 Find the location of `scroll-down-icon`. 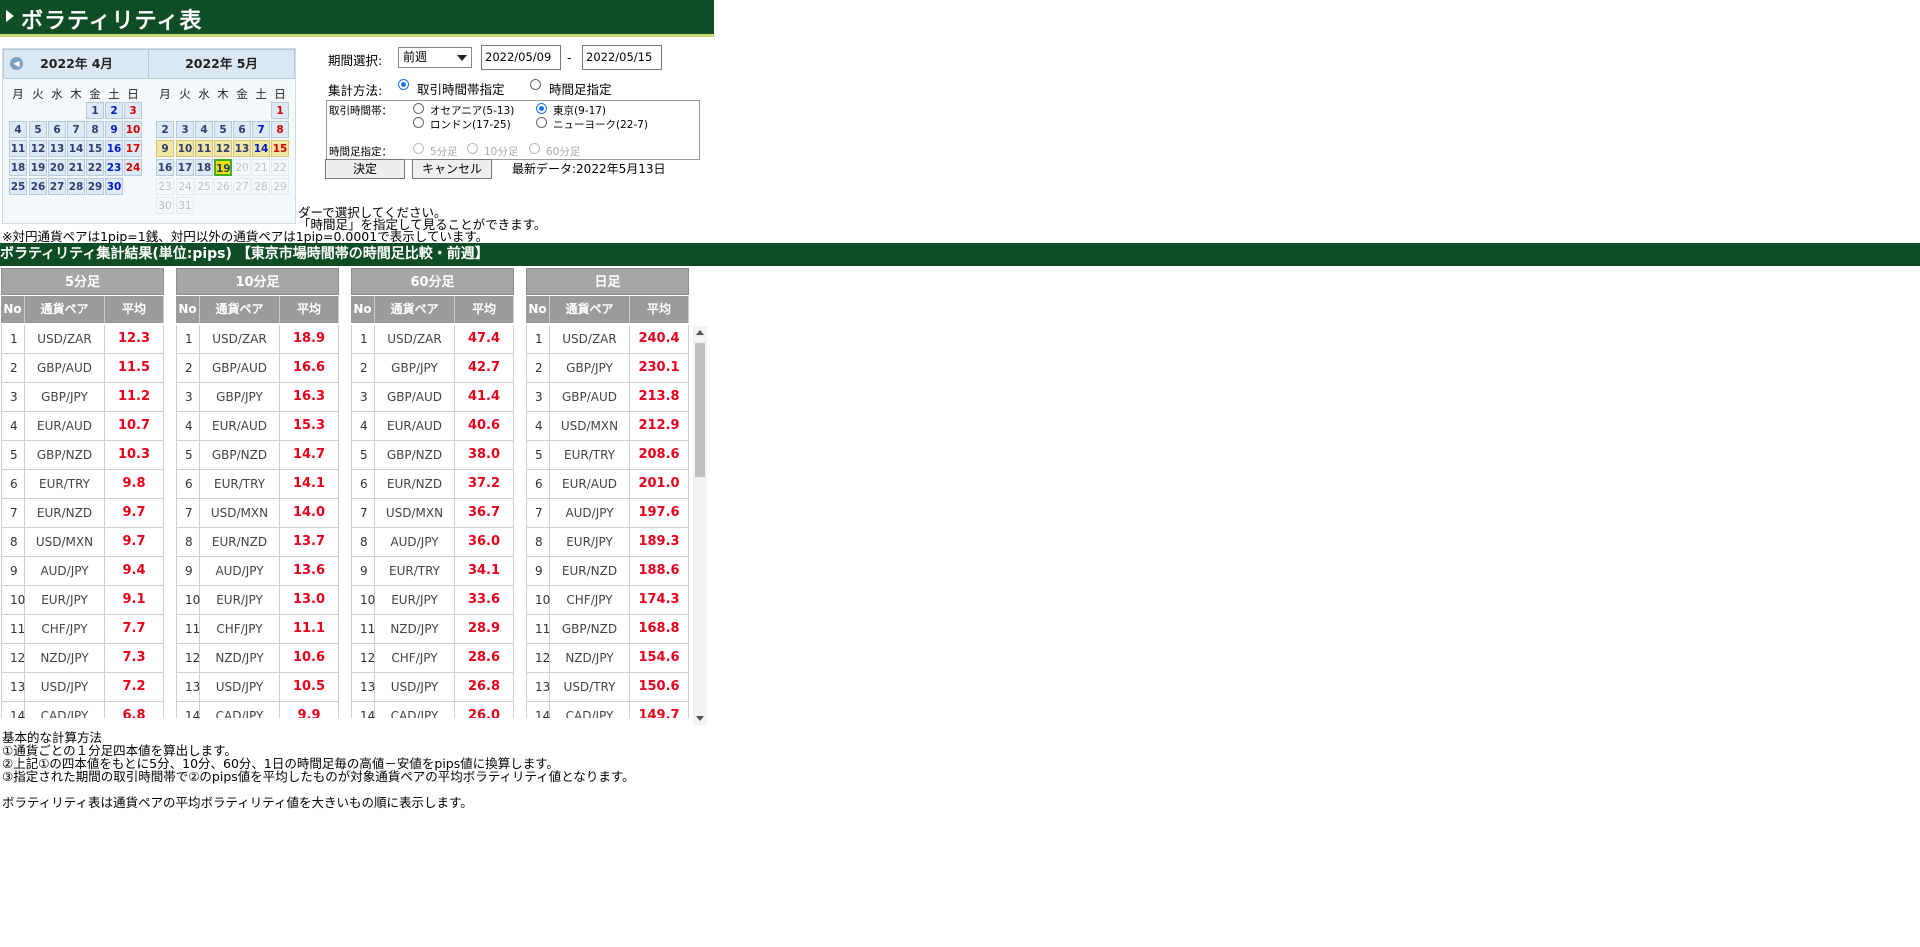

scroll-down-icon is located at coordinates (700, 718).